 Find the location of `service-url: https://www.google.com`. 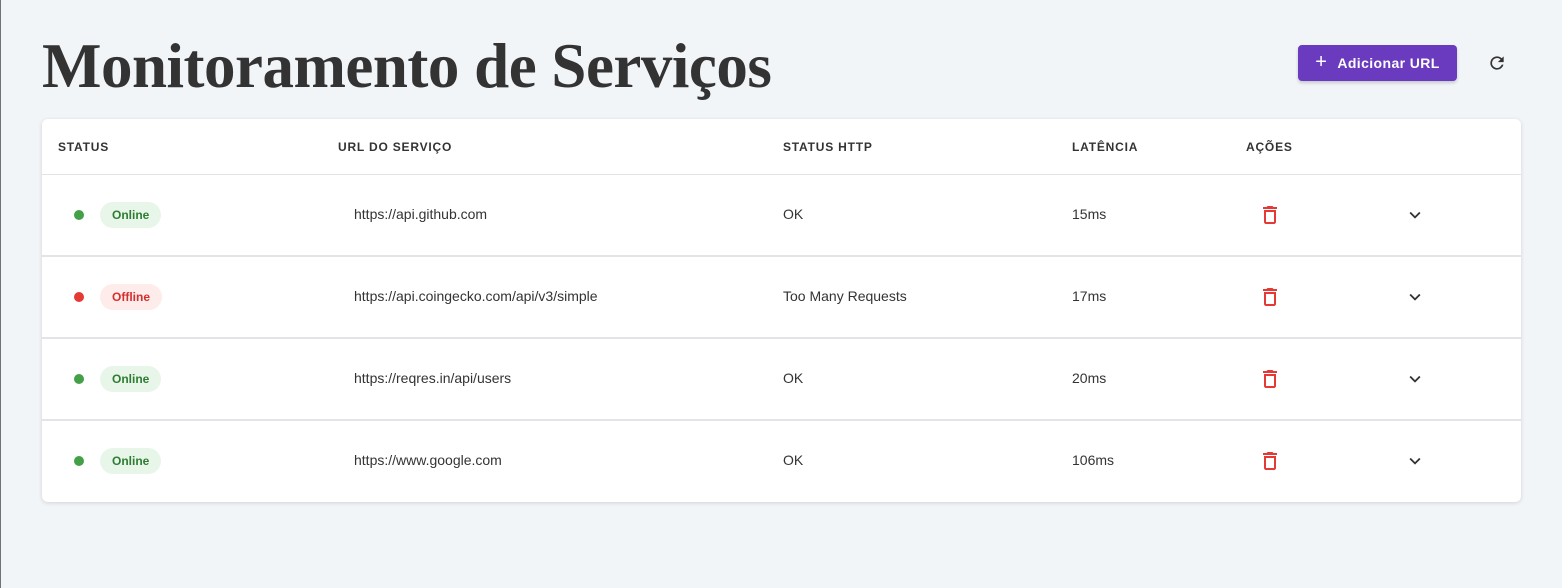

service-url: https://www.google.com is located at coordinates (428, 460).